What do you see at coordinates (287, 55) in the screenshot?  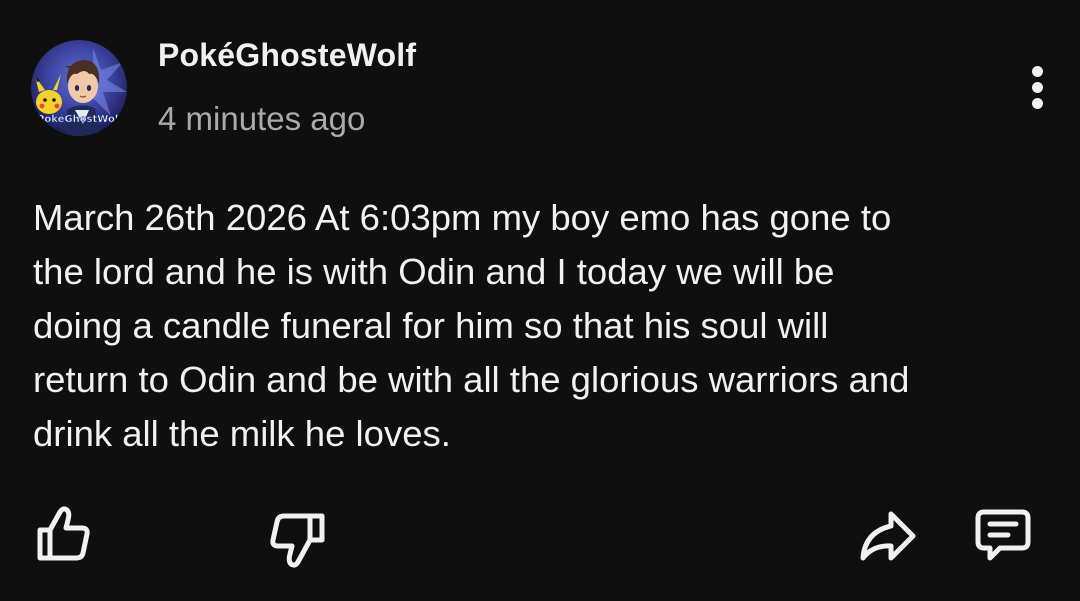 I see `author-name: PokéGhosteWolf` at bounding box center [287, 55].